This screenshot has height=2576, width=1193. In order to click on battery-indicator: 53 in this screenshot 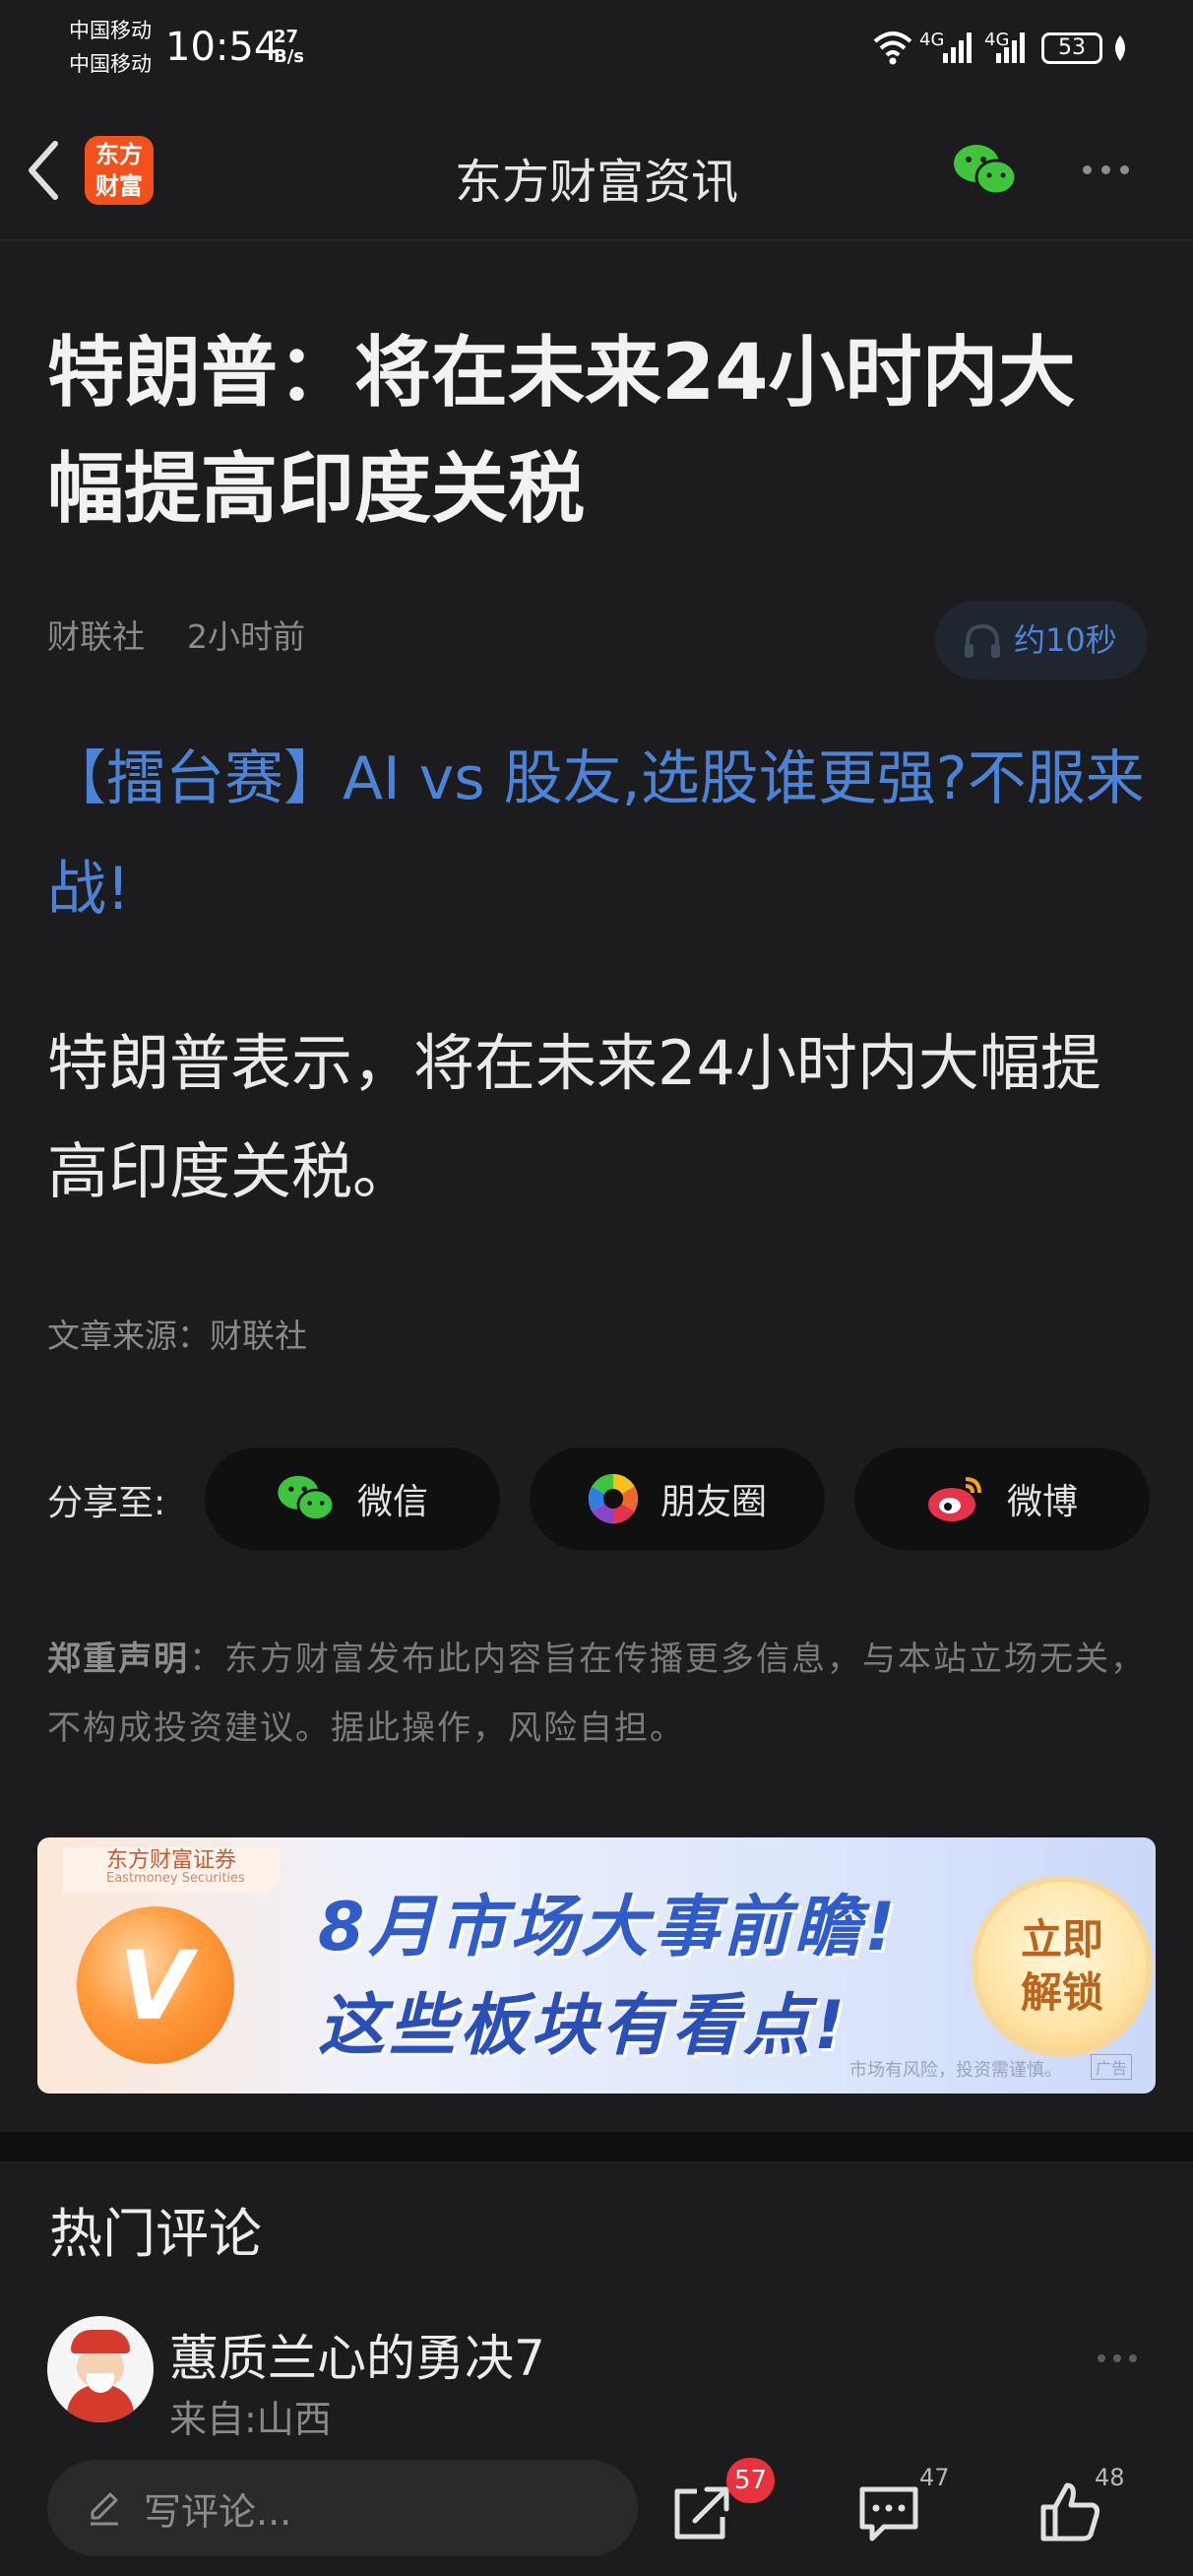, I will do `click(1071, 48)`.